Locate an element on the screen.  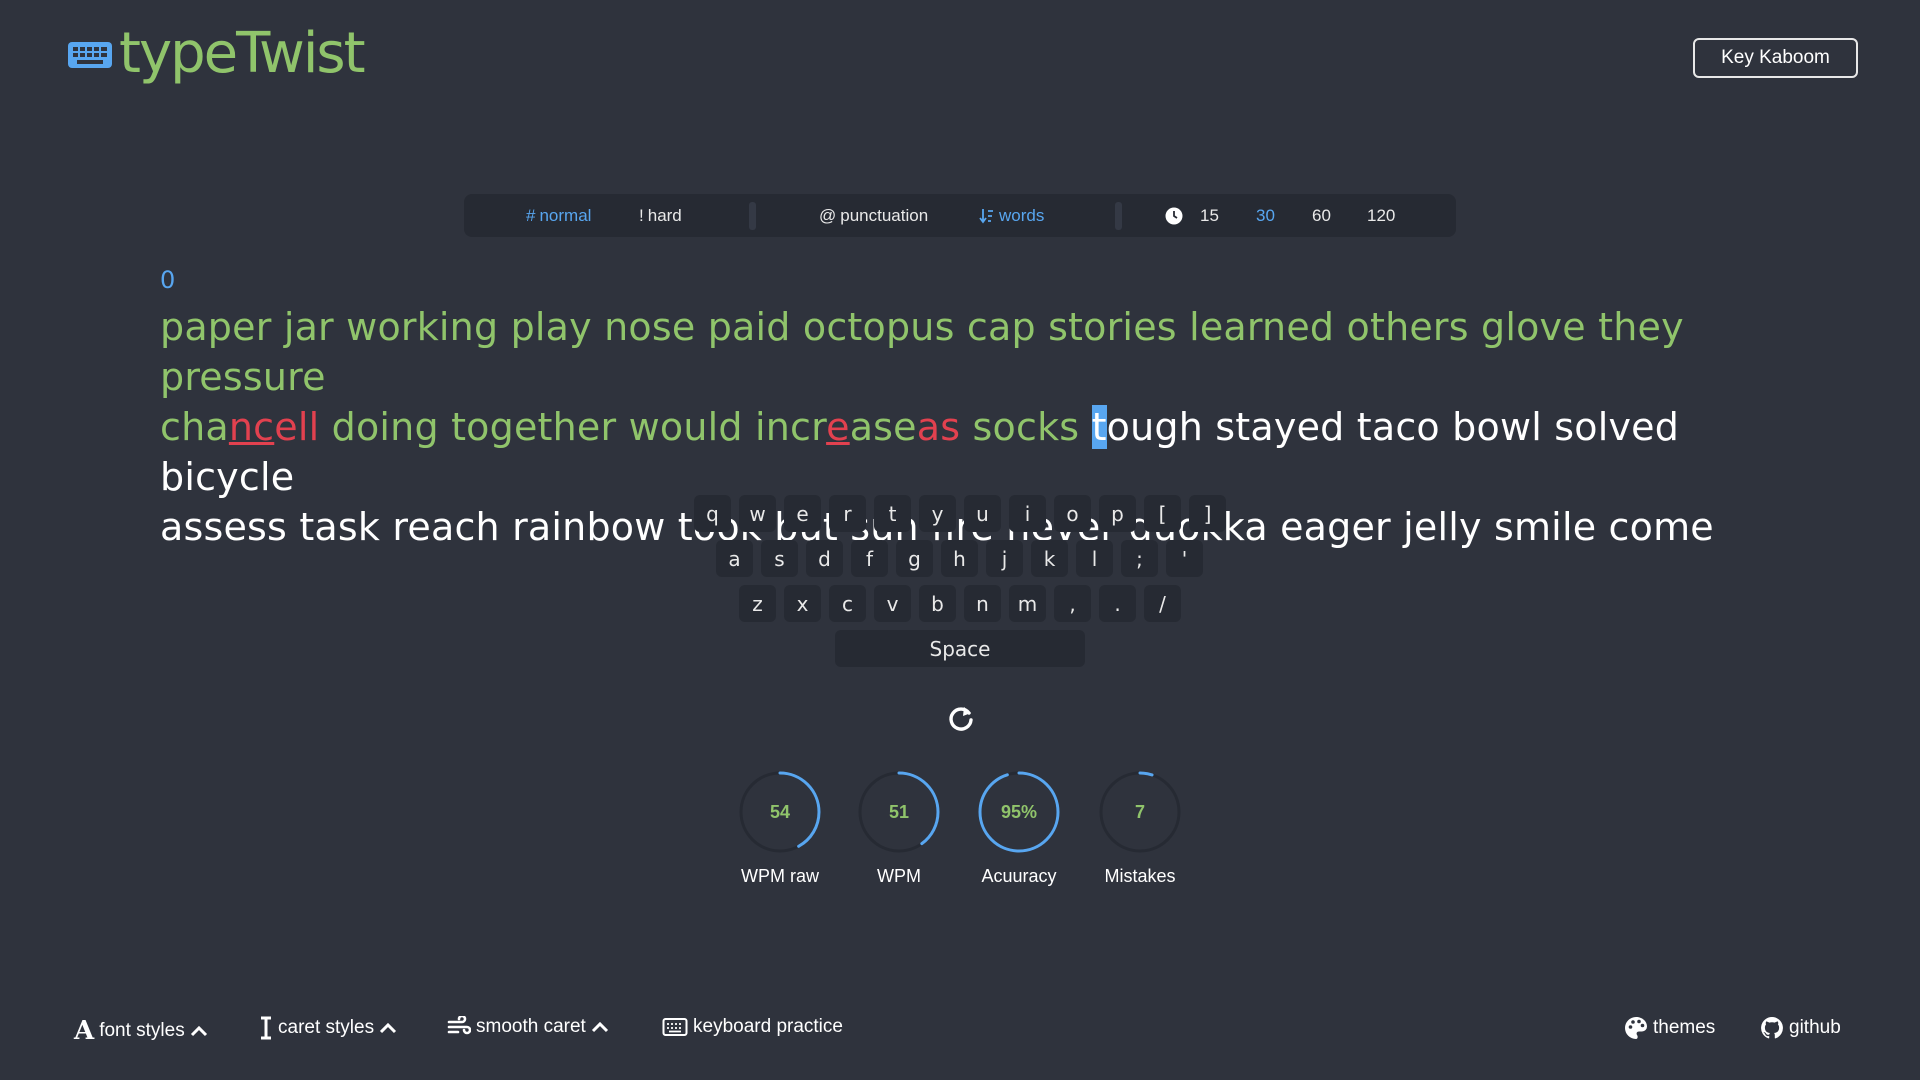
incorrect-letters: nc is located at coordinates (251, 427).